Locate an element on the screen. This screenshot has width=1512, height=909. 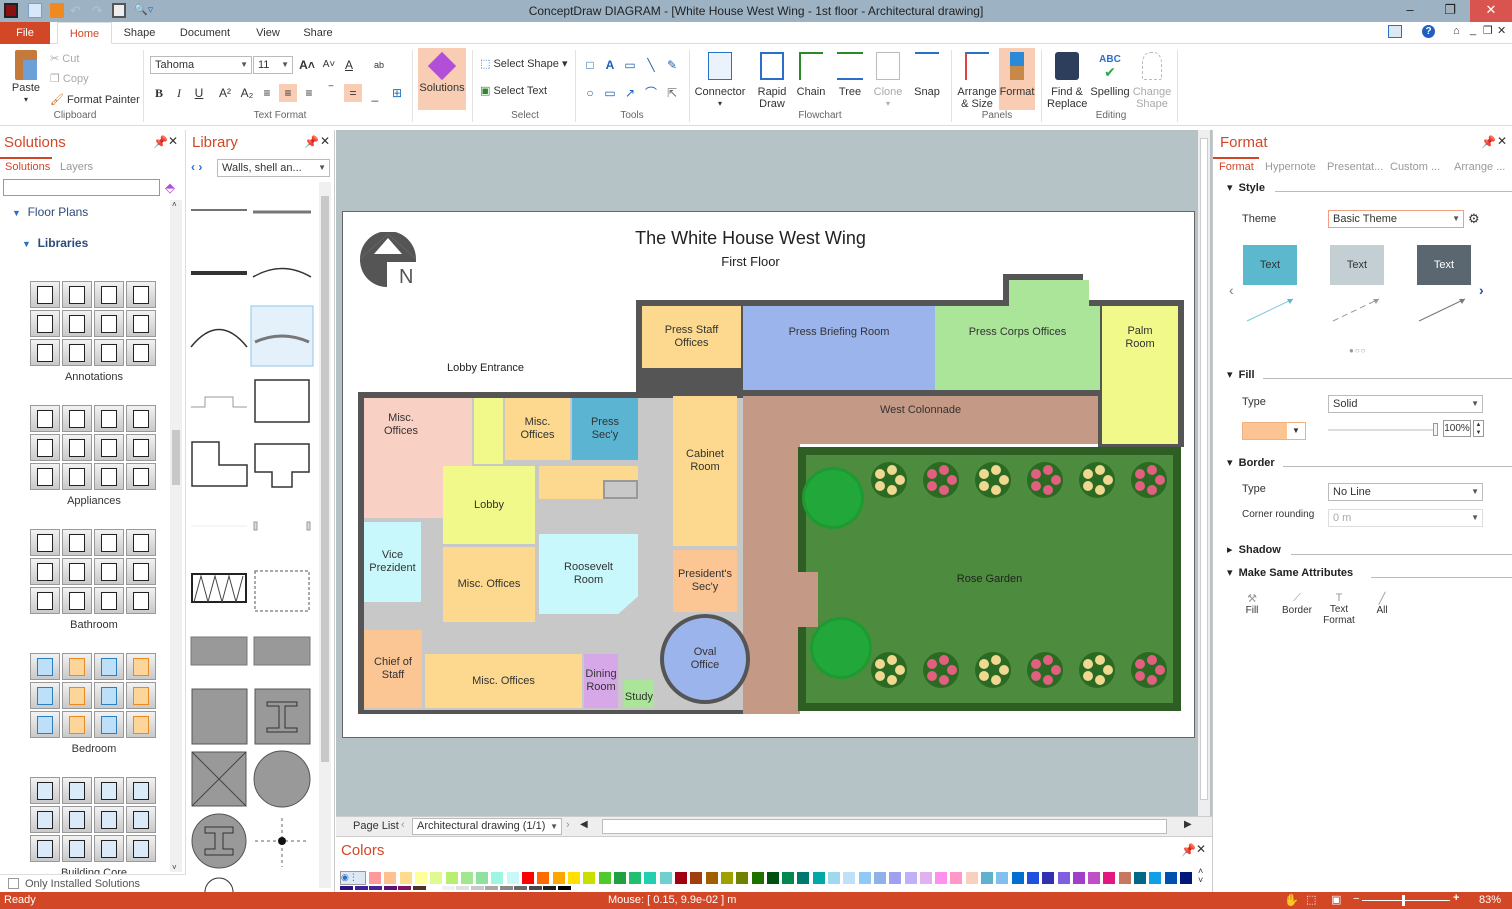
room-press-briefing: Press Briefing Room is located at coordinates (839, 348).